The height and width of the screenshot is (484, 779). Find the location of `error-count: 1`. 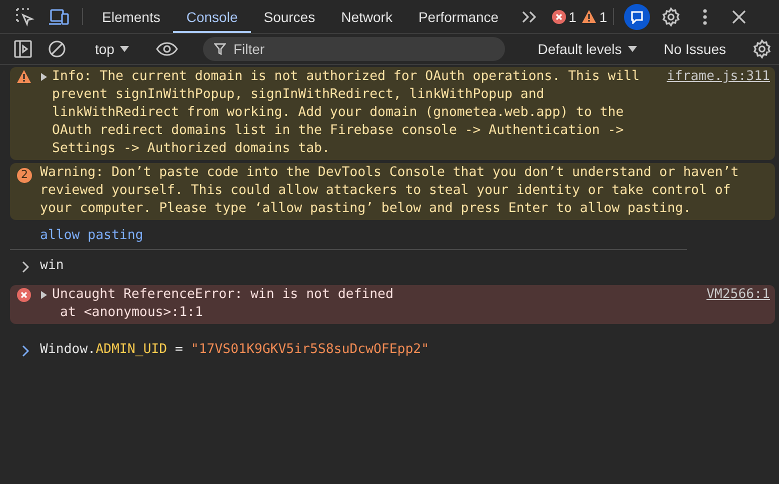

error-count: 1 is located at coordinates (572, 16).